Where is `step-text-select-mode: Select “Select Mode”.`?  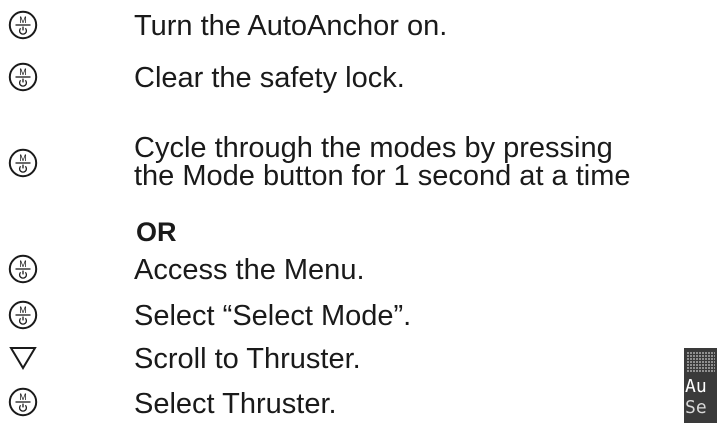 step-text-select-mode: Select “Select Mode”. is located at coordinates (273, 316).